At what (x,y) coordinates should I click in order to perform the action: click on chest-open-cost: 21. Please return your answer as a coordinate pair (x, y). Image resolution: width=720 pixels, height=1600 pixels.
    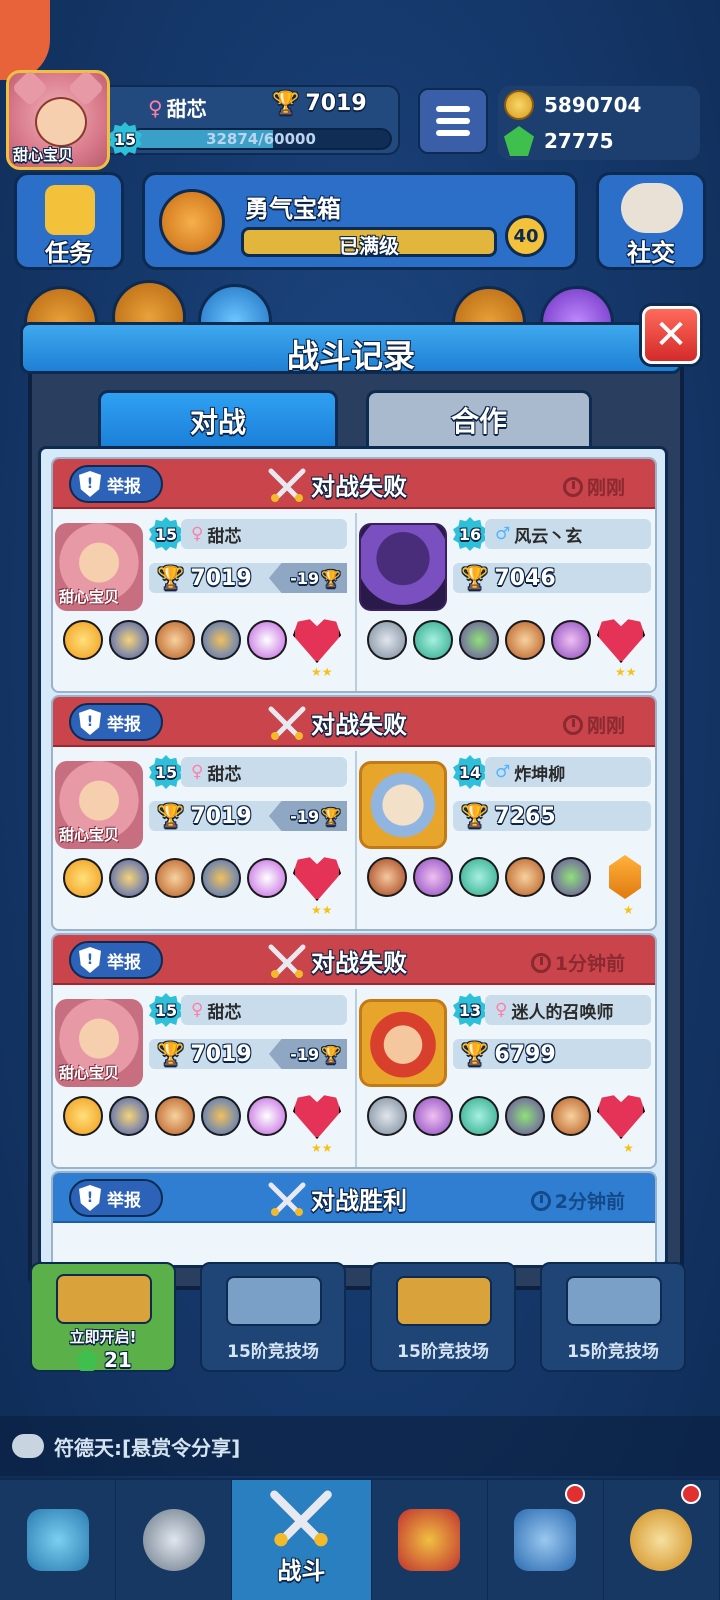
    Looking at the image, I should click on (104, 1360).